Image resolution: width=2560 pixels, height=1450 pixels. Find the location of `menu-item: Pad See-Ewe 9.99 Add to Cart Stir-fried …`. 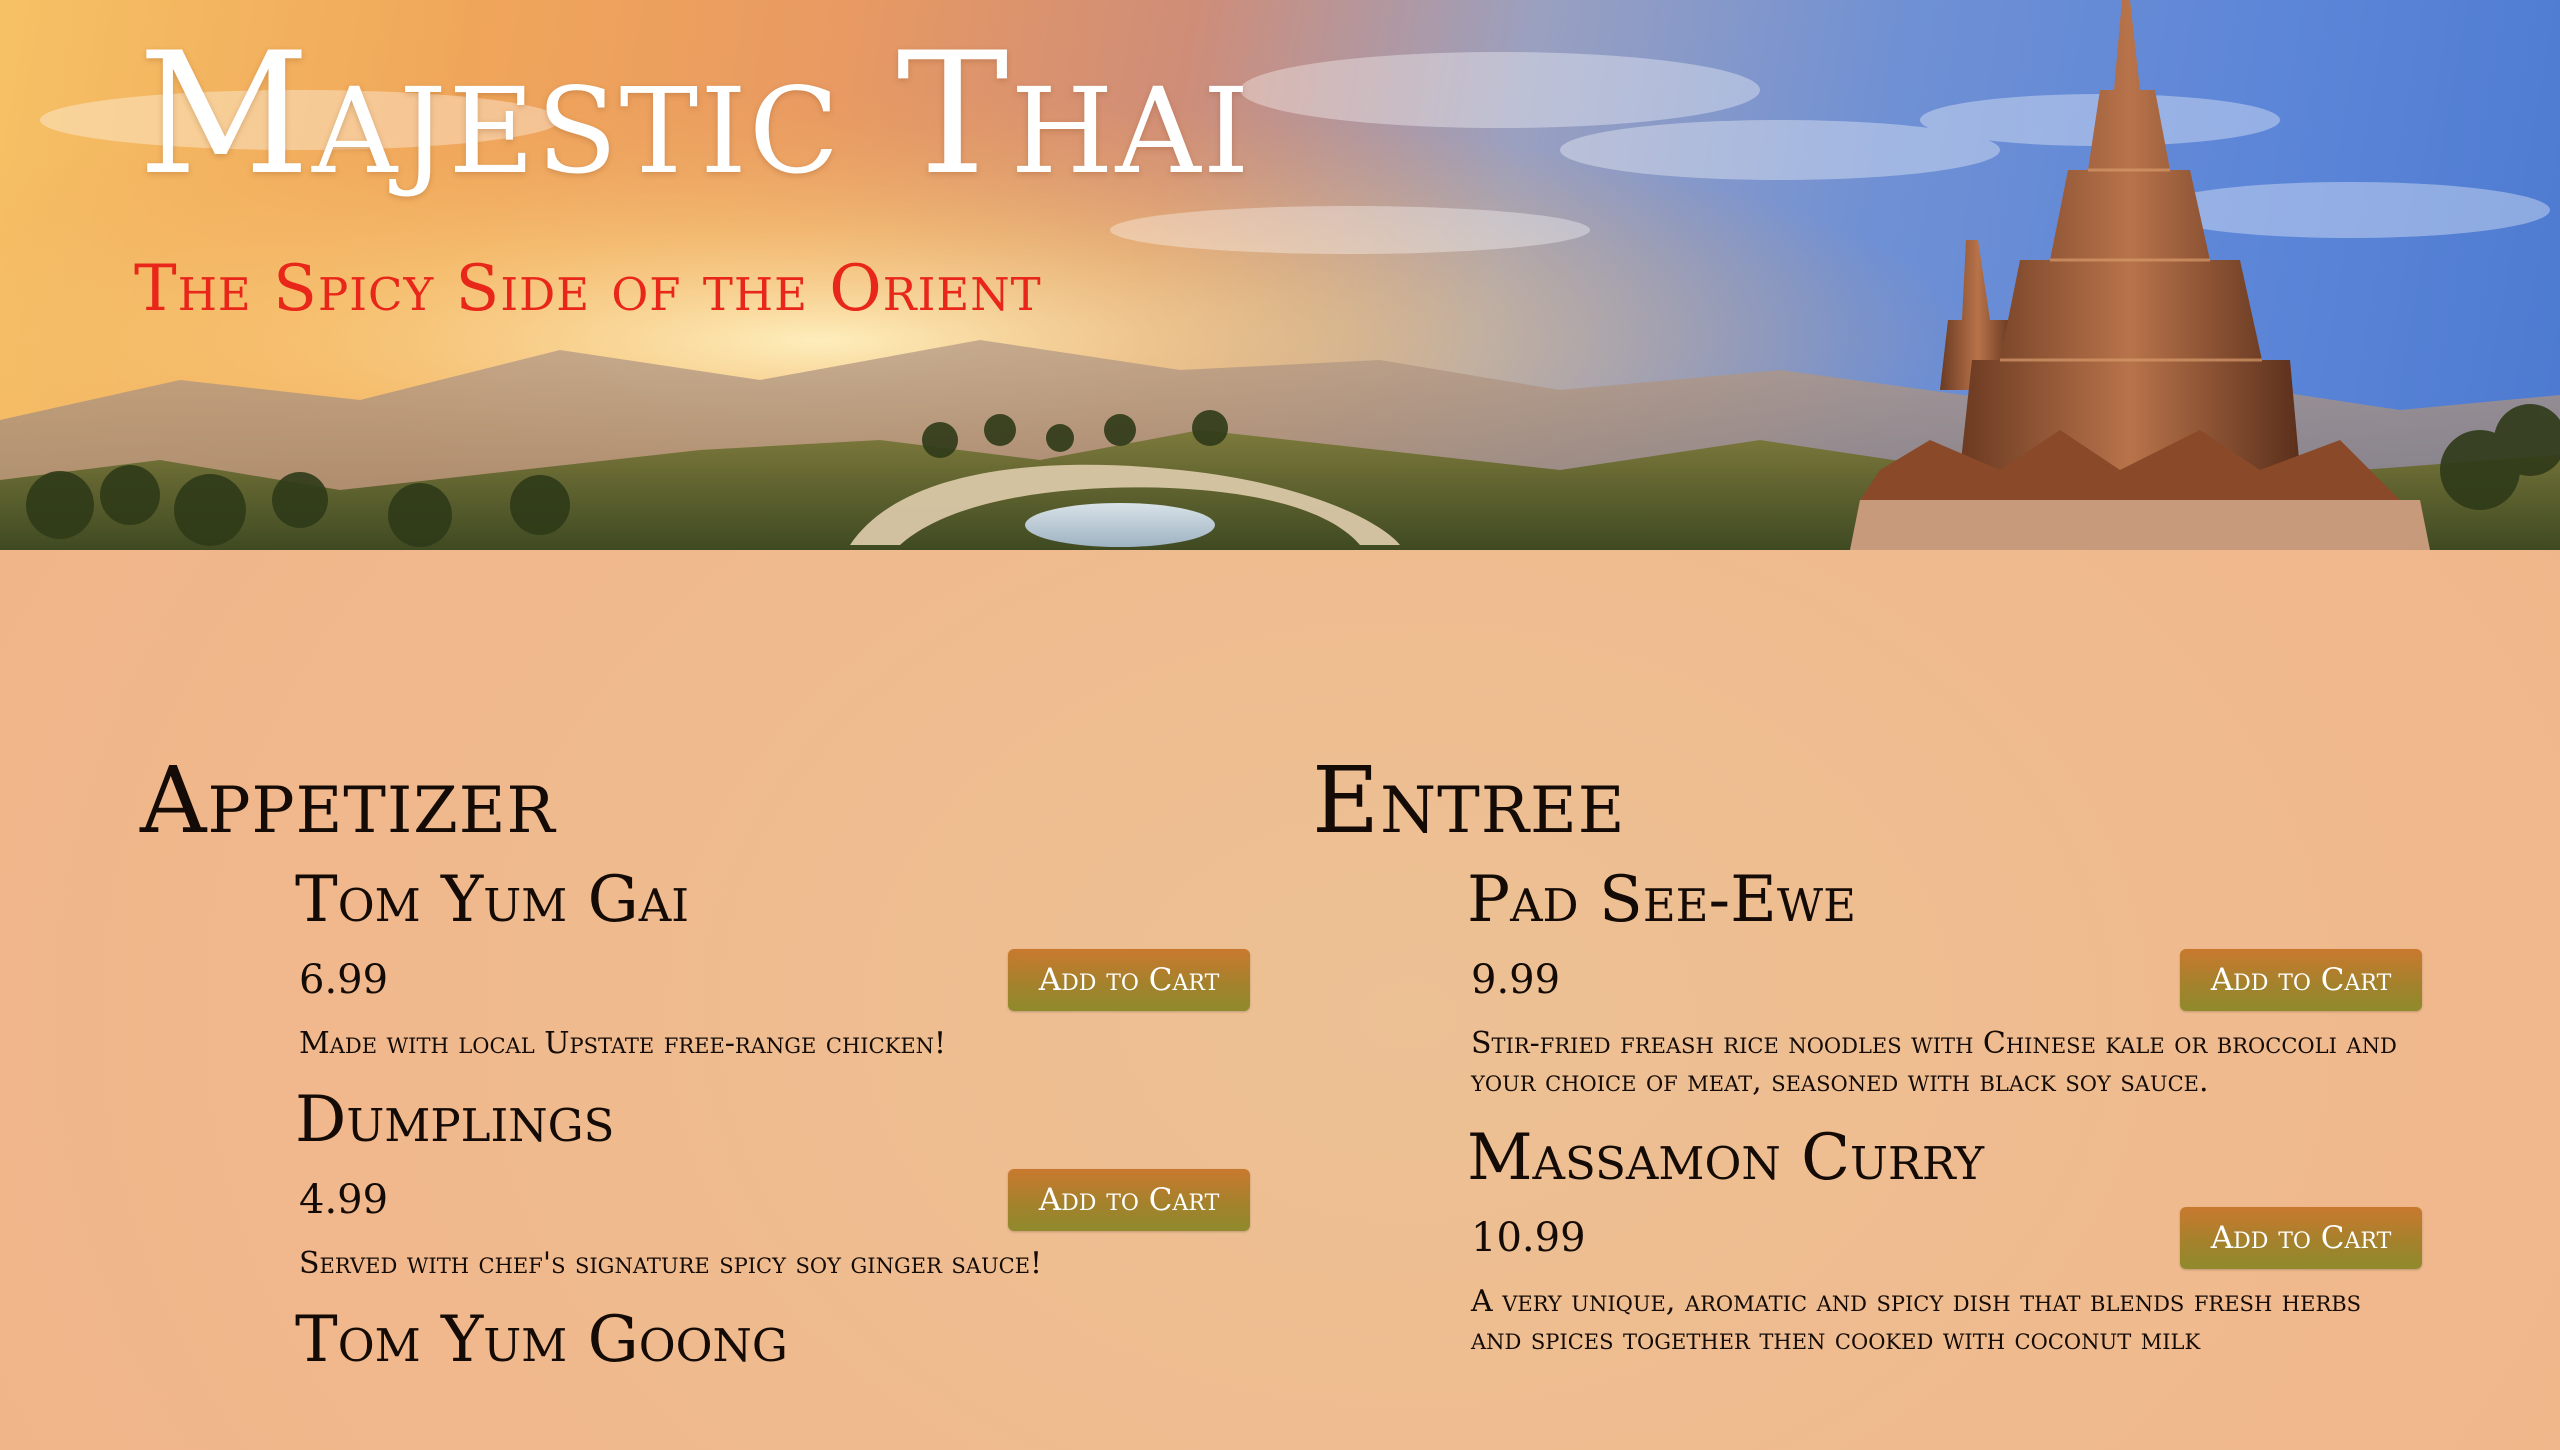

menu-item: Pad See-Ewe 9.99 Add to Cart Stir-fried … is located at coordinates (1944, 983).